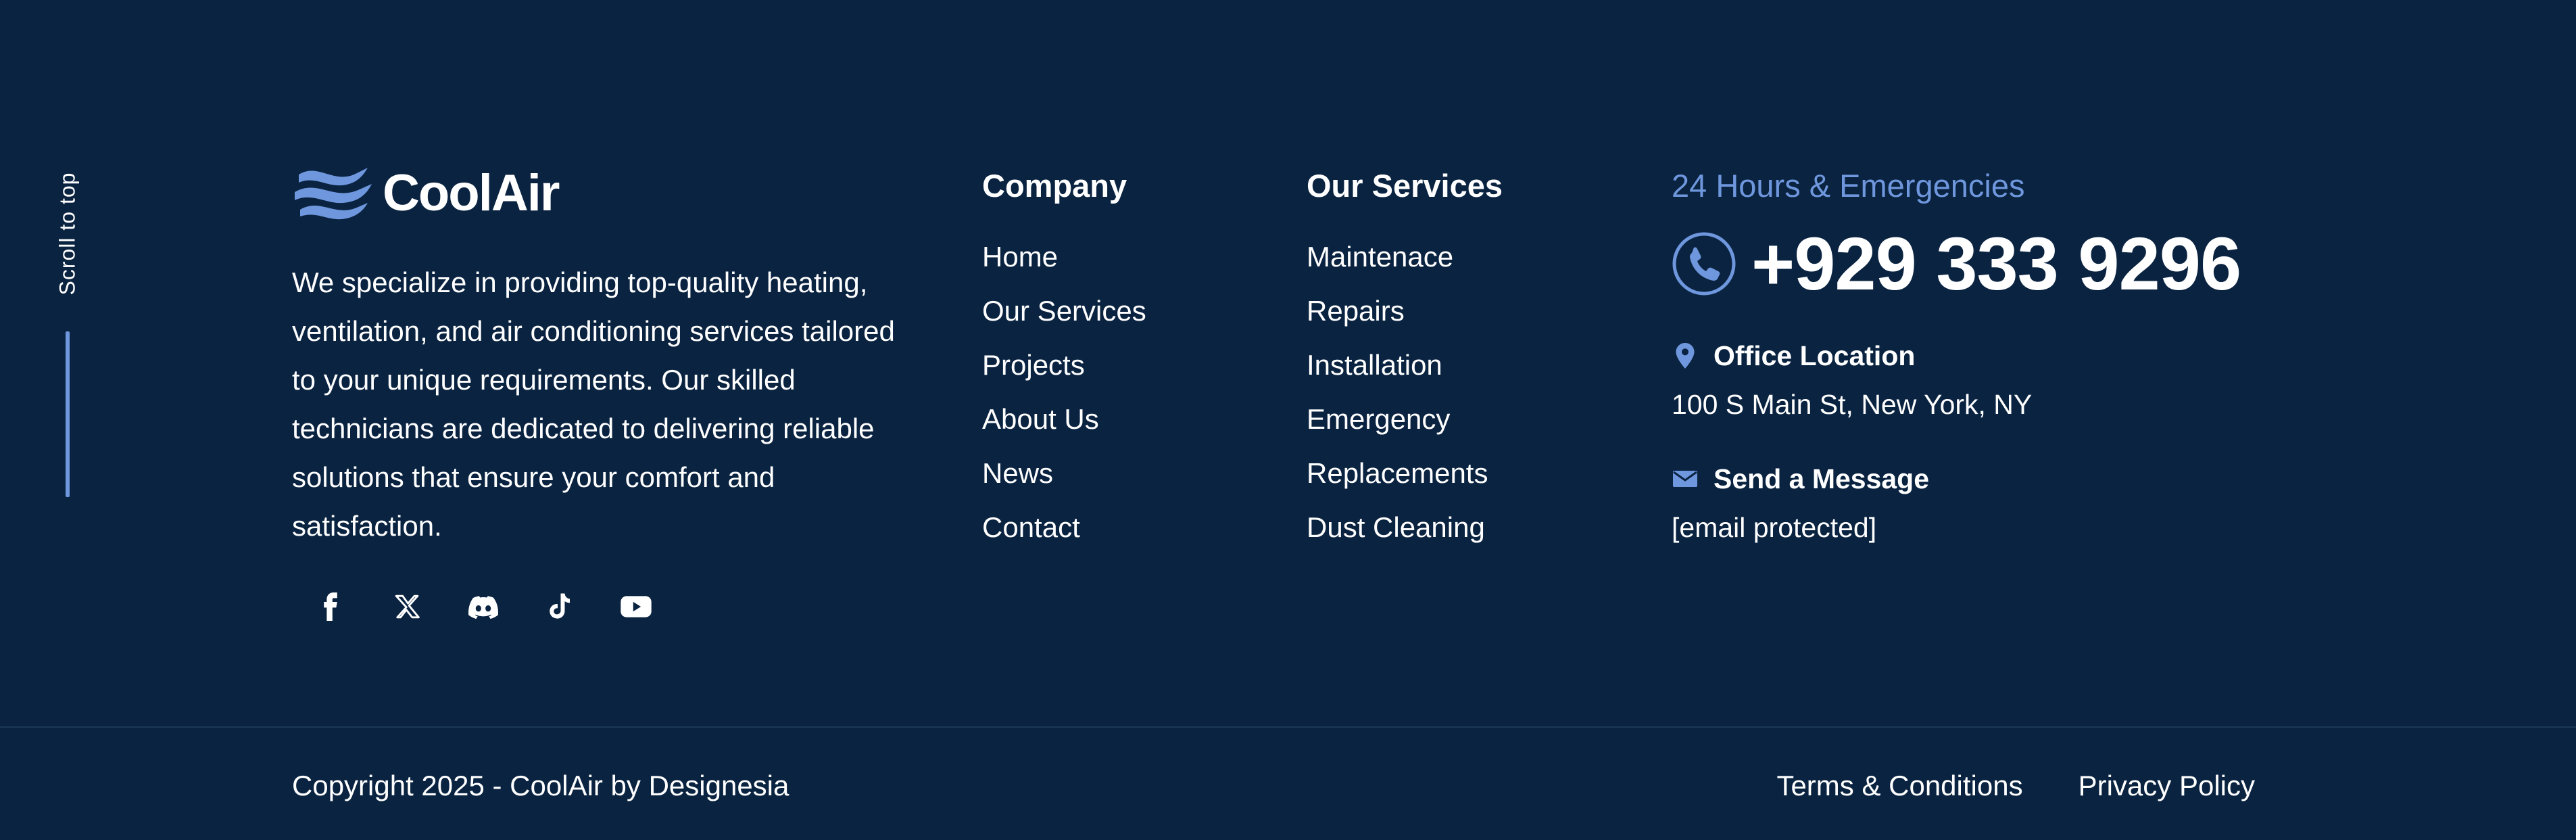  What do you see at coordinates (68, 414) in the screenshot?
I see `scroll-to-top-line` at bounding box center [68, 414].